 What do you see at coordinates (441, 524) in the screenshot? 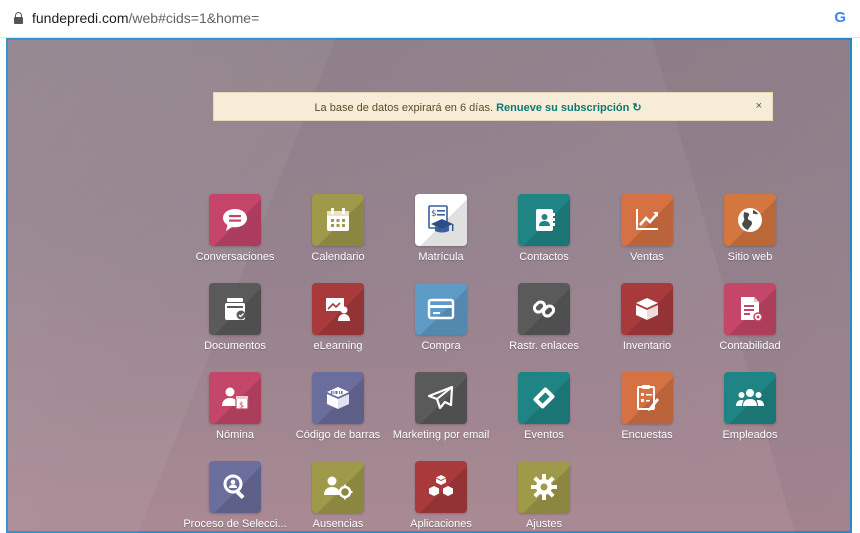
I see `app-label: Aplicaciones` at bounding box center [441, 524].